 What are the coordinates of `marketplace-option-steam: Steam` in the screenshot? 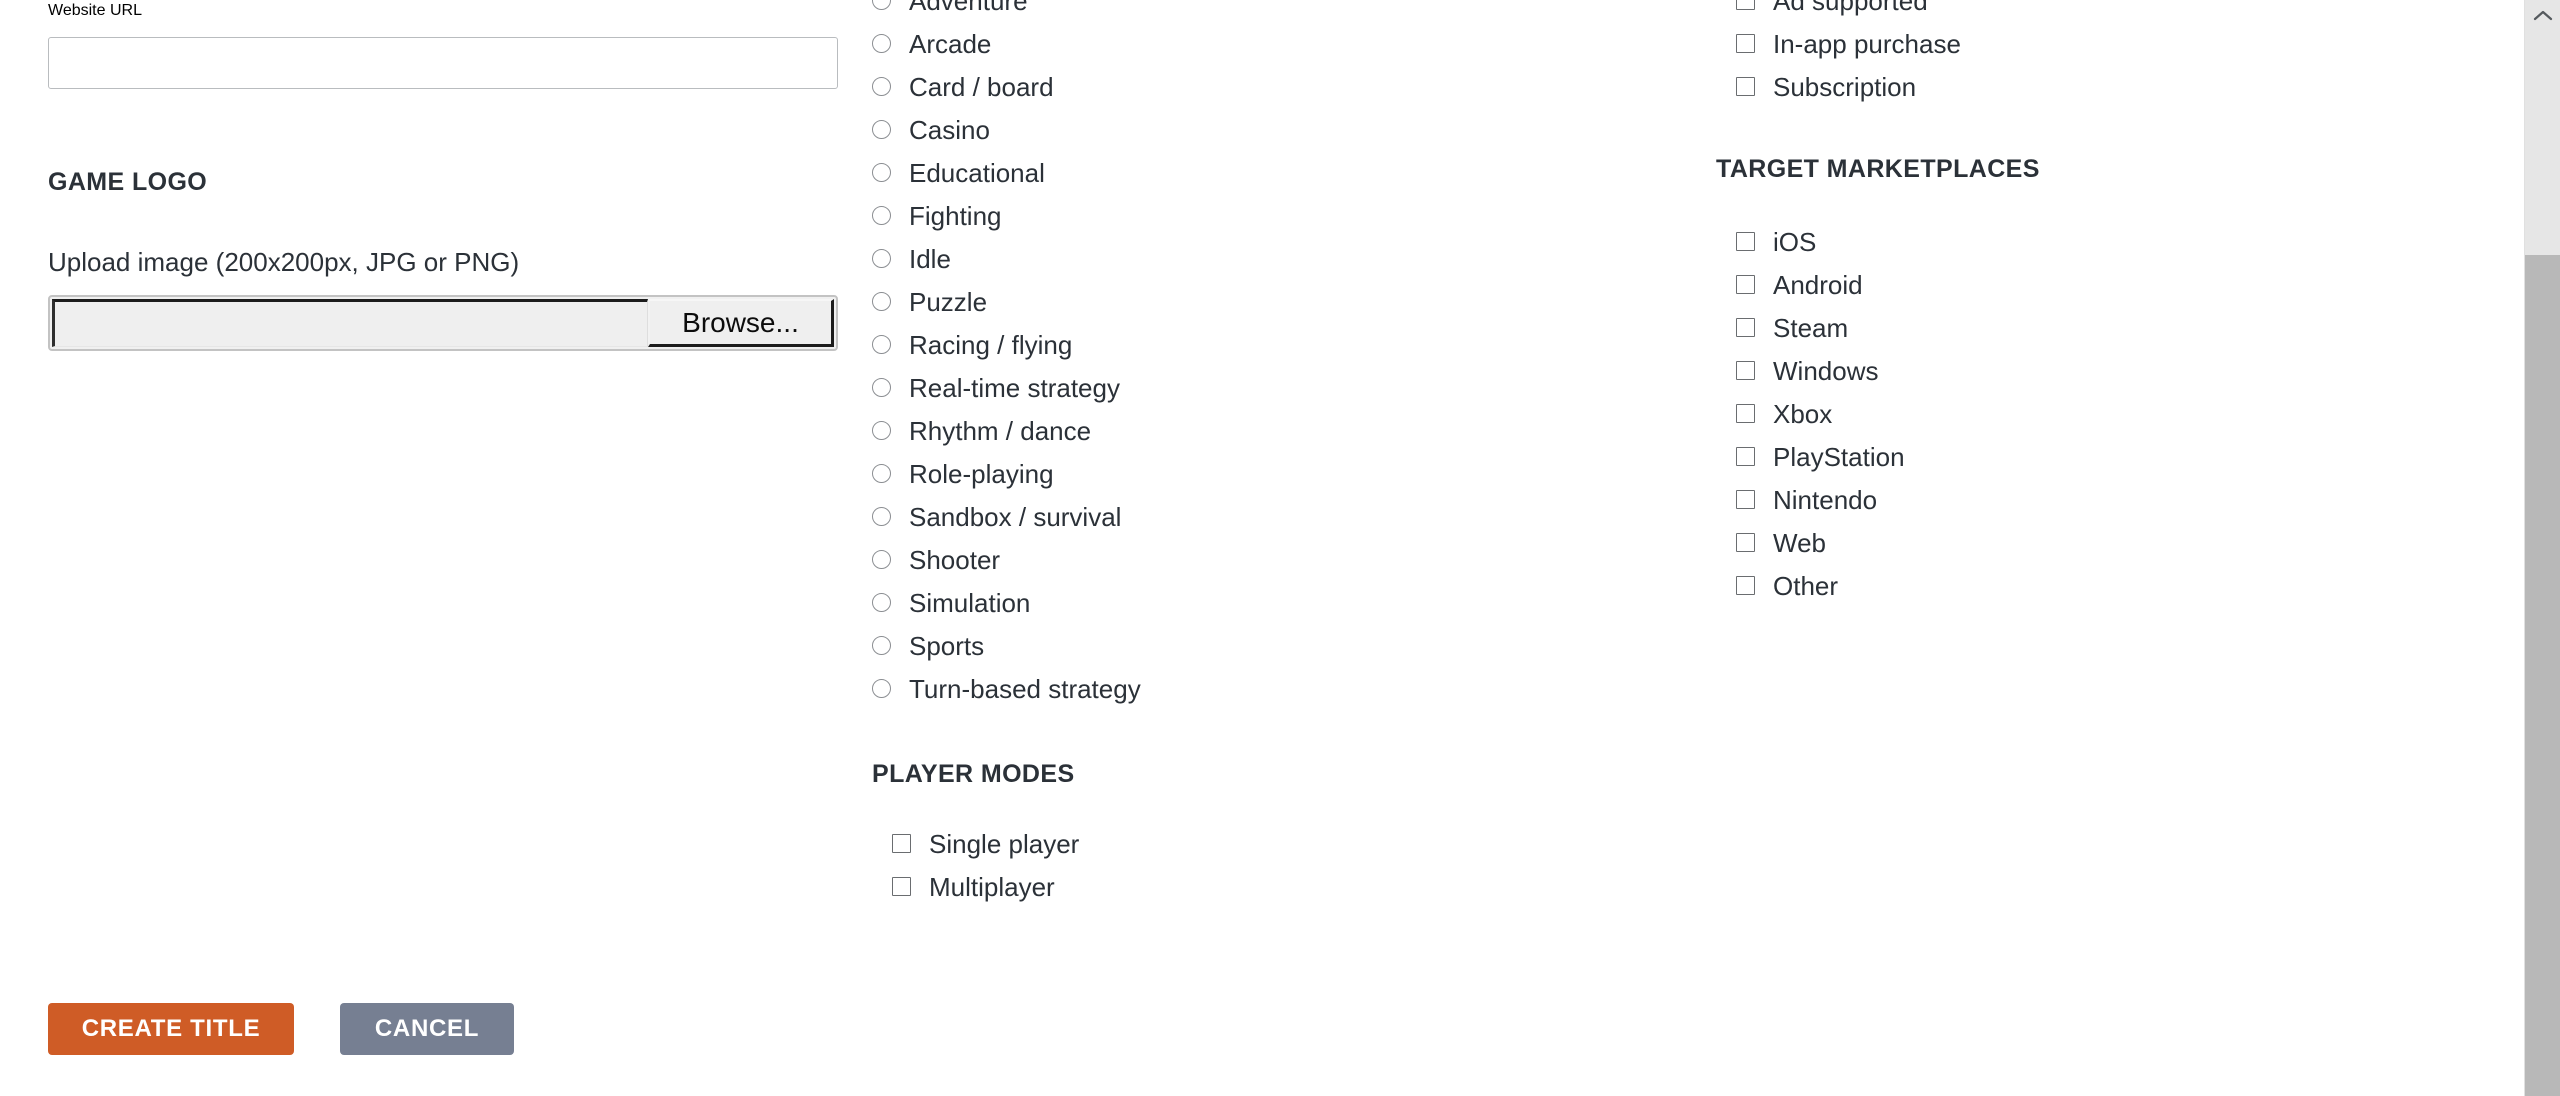 It's located at (1820, 327).